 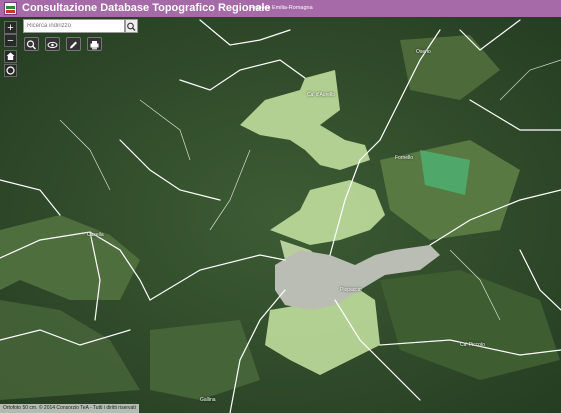 I want to click on printer-icon, so click(x=94, y=45).